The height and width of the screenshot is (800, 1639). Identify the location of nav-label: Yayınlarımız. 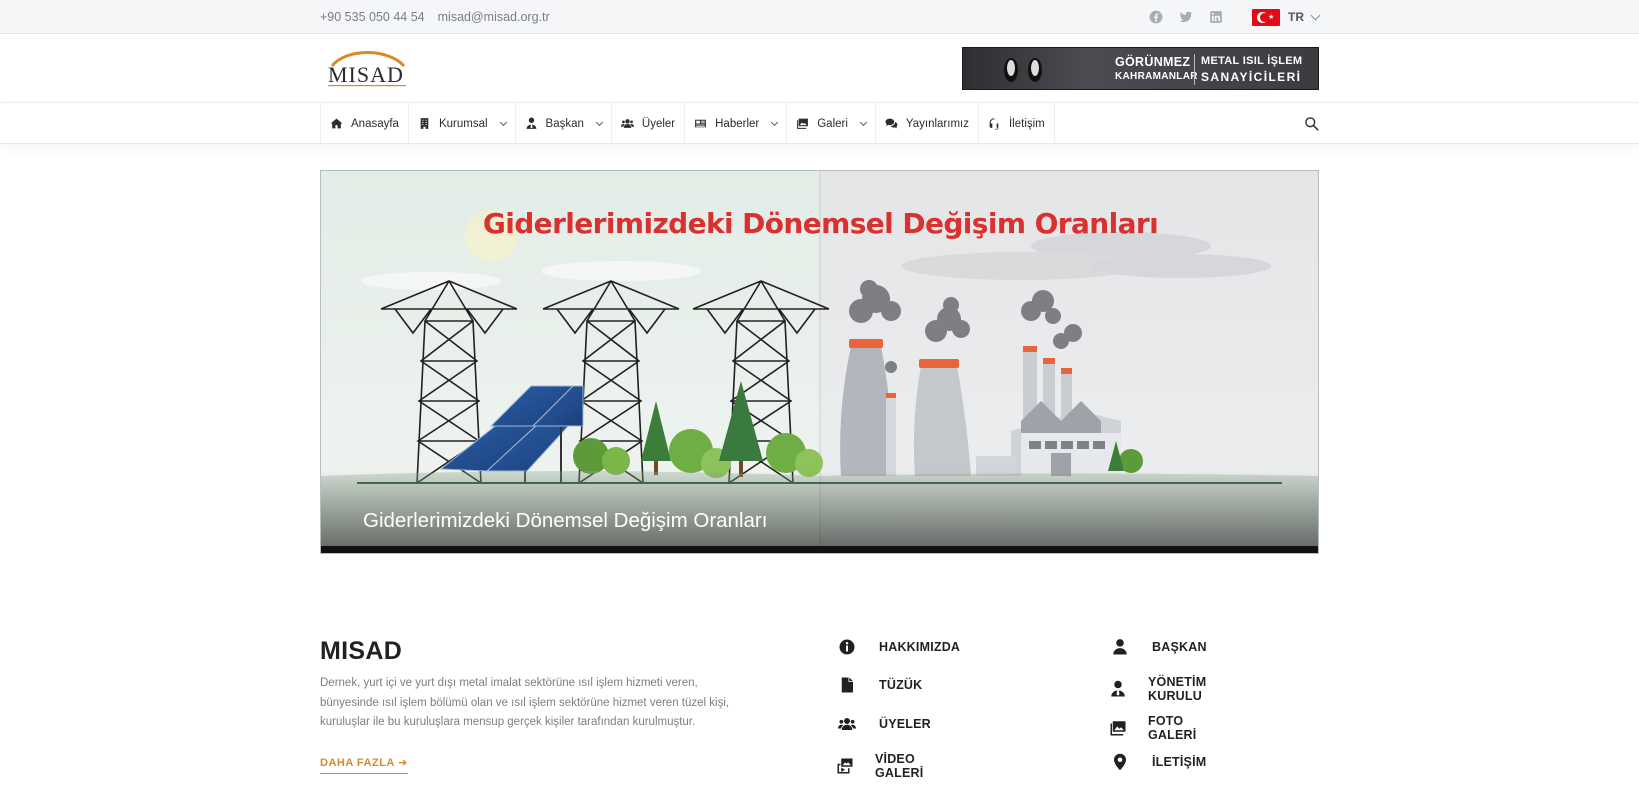
(937, 123).